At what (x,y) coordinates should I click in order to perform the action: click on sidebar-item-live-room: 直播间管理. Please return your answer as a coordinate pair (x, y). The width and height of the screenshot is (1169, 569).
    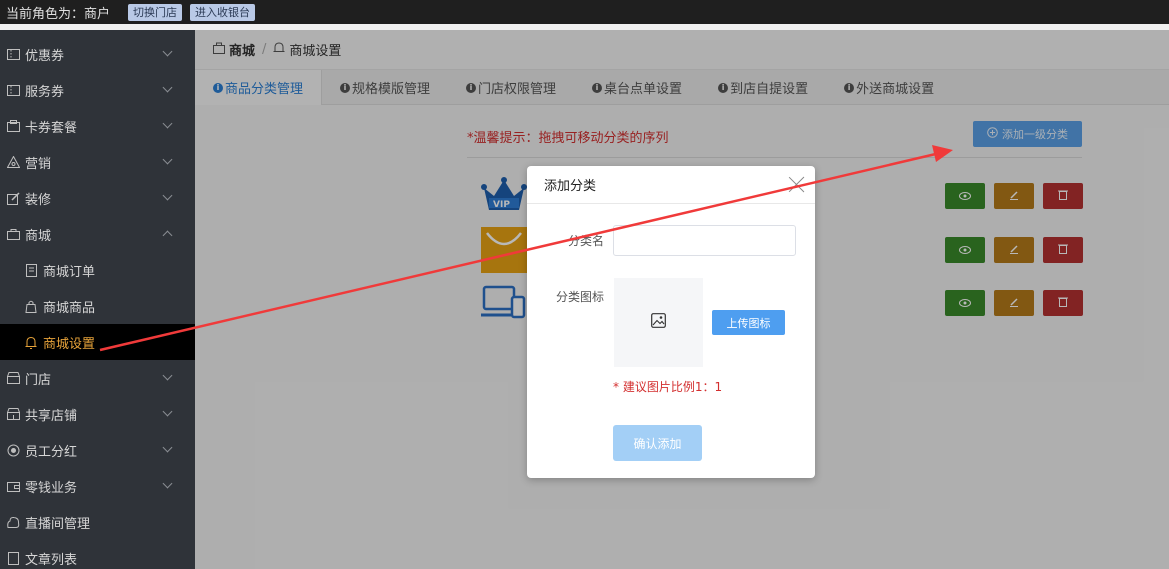
    Looking at the image, I should click on (97, 522).